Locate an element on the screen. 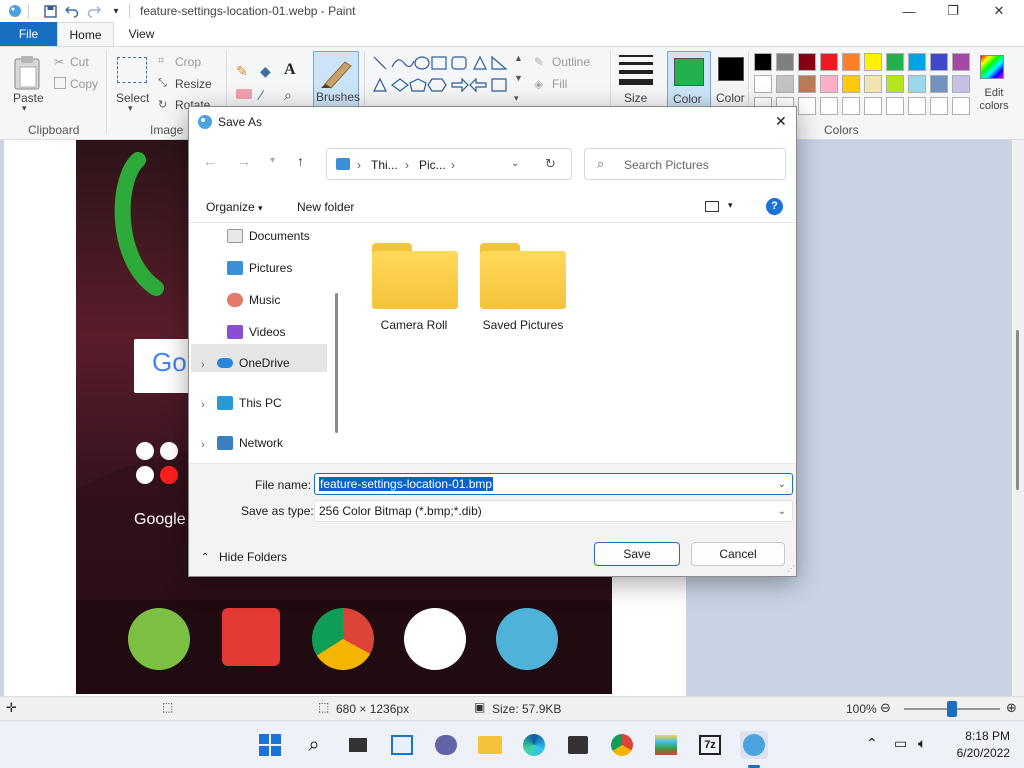 Image resolution: width=1024 pixels, height=768 pixels. zoom-slider is located at coordinates (952, 709).